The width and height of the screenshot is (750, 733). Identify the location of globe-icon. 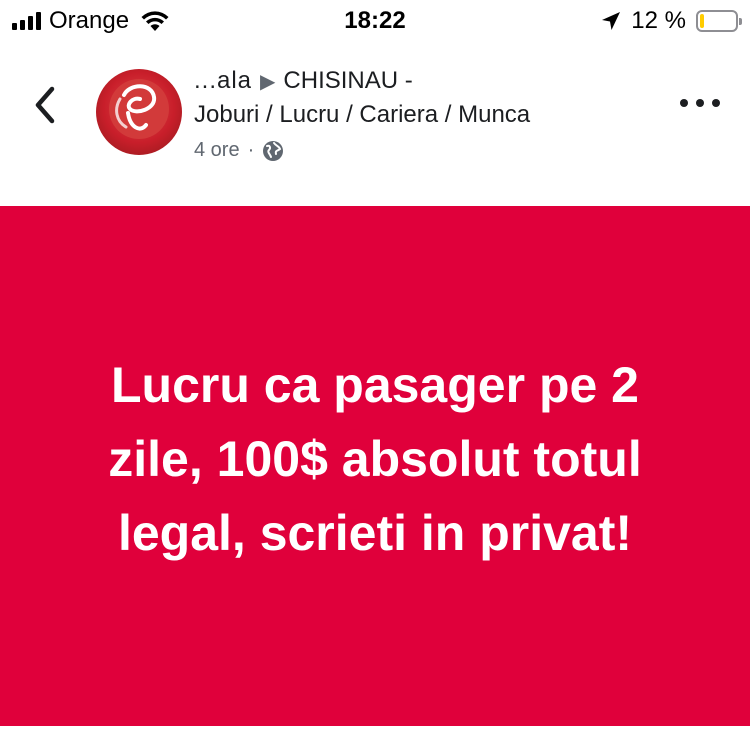
(273, 150).